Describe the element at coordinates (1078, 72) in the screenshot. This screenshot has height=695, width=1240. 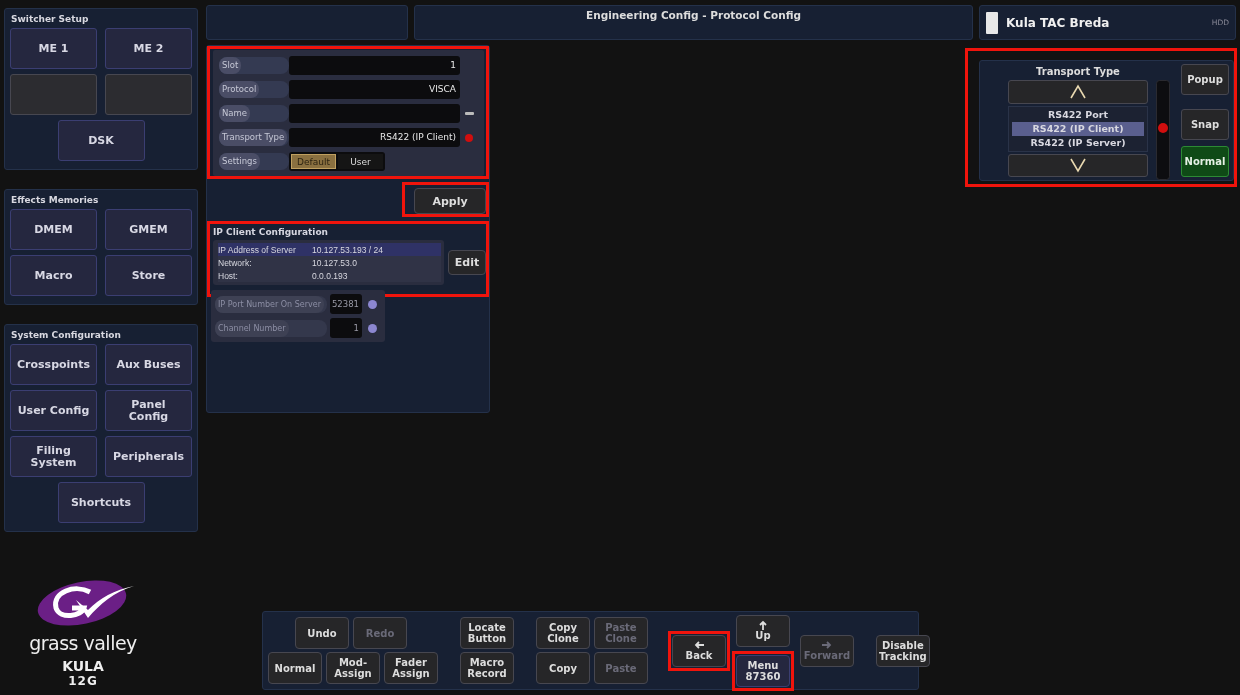
I see `list-title: Transport Type` at that location.